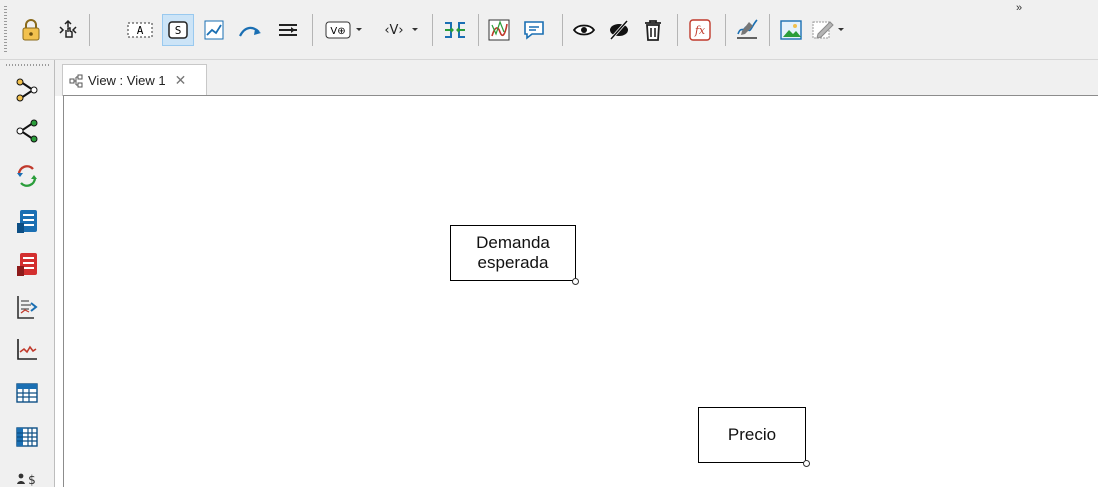  What do you see at coordinates (27, 477) in the screenshot?
I see `person-dollar-icon: $` at bounding box center [27, 477].